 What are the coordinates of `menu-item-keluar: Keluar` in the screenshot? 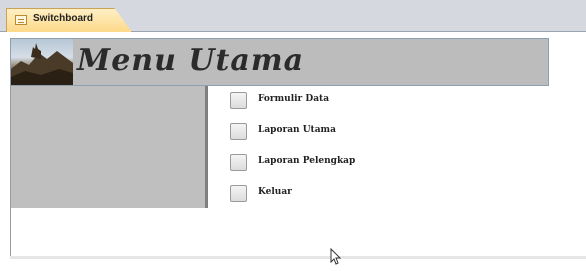 It's located at (330, 195).